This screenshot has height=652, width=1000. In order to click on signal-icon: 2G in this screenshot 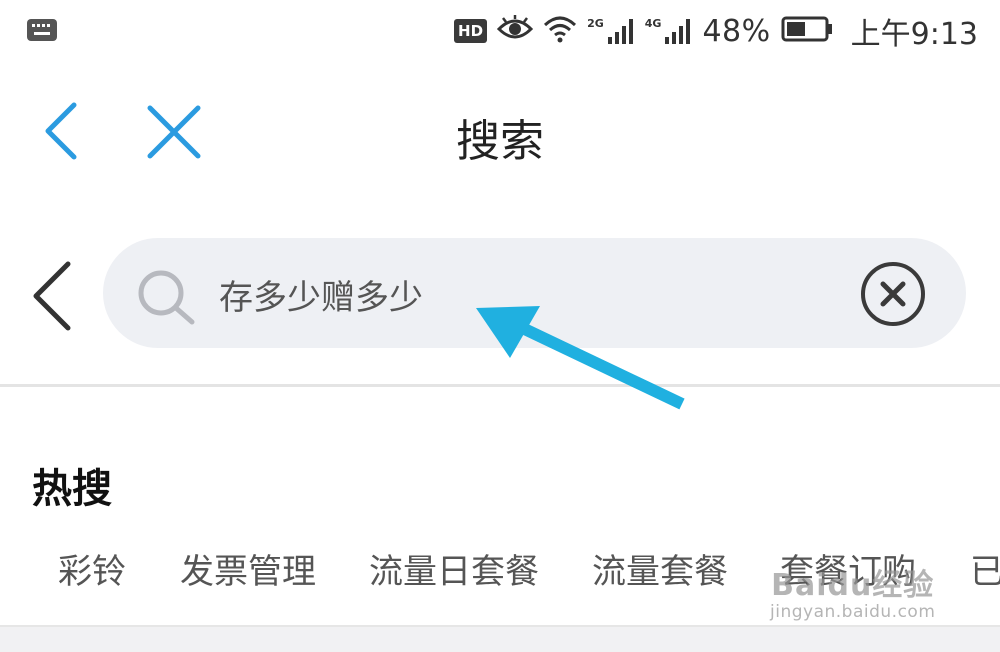, I will do `click(611, 31)`.